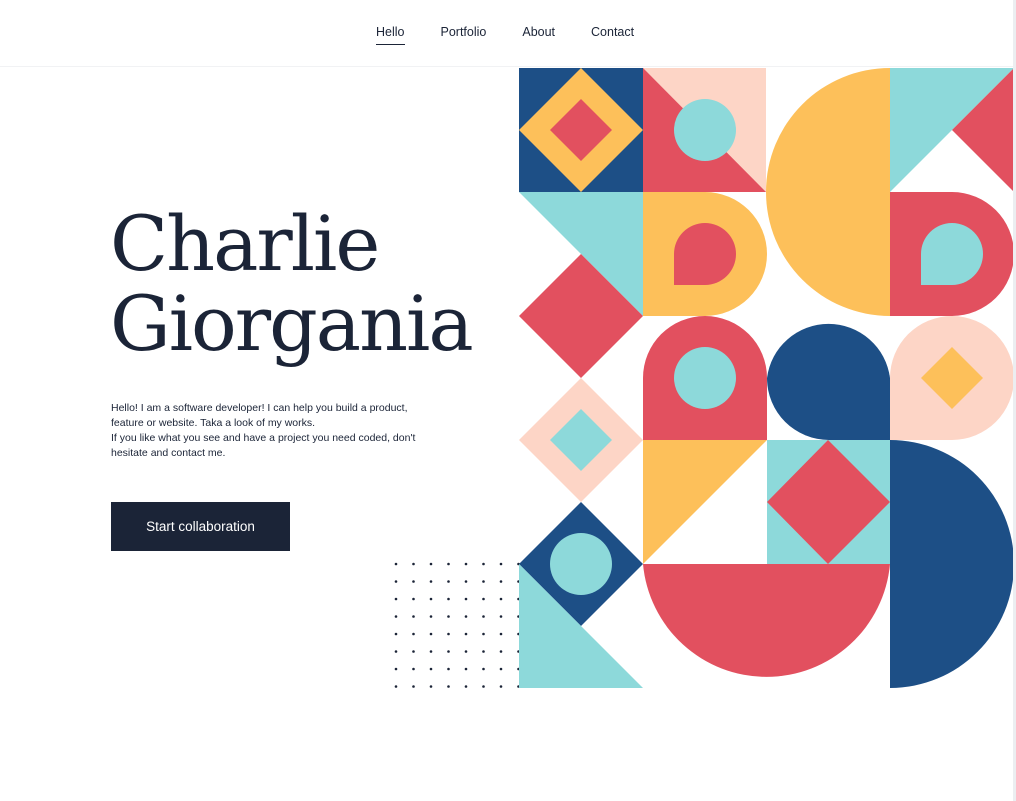 This screenshot has height=801, width=1016. Describe the element at coordinates (952, 564) in the screenshot. I see `art-half-circle-navy` at that location.